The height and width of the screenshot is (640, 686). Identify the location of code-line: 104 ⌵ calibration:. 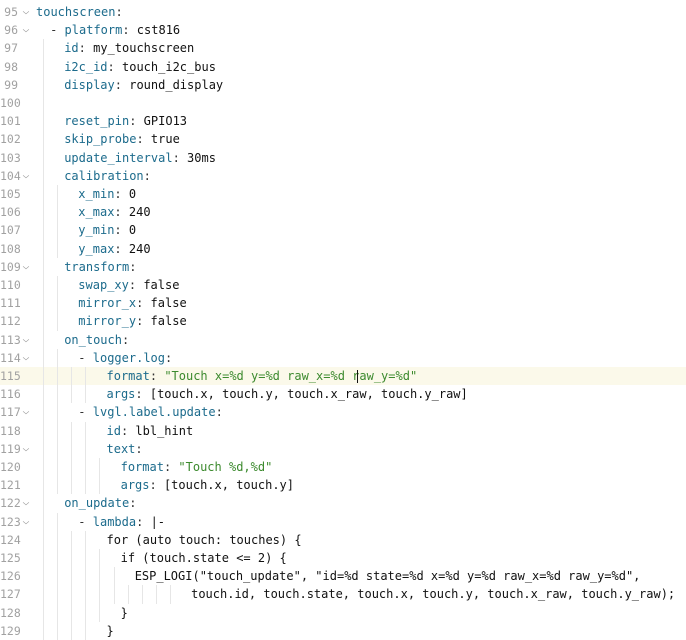
(343, 175).